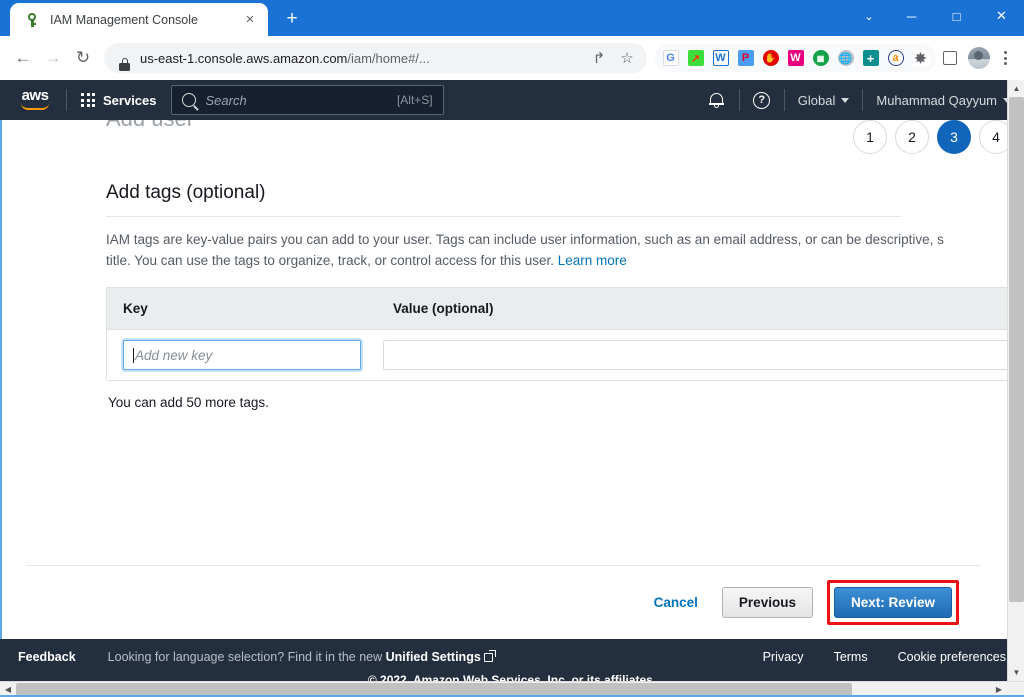  Describe the element at coordinates (676, 602) in the screenshot. I see `cancel-button: Cancel` at that location.